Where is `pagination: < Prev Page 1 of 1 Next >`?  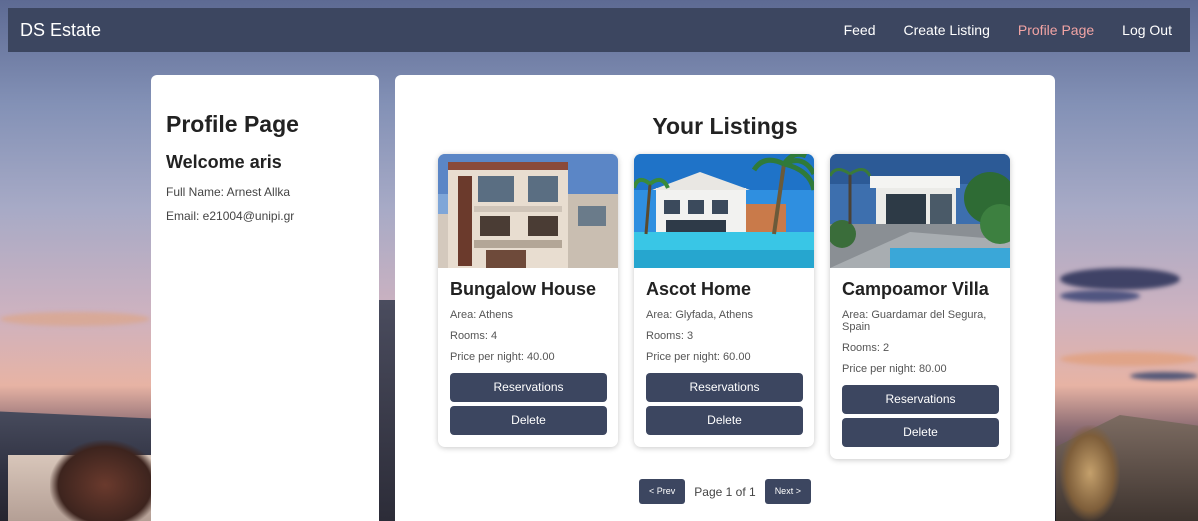
pagination: < Prev Page 1 of 1 Next > is located at coordinates (725, 491).